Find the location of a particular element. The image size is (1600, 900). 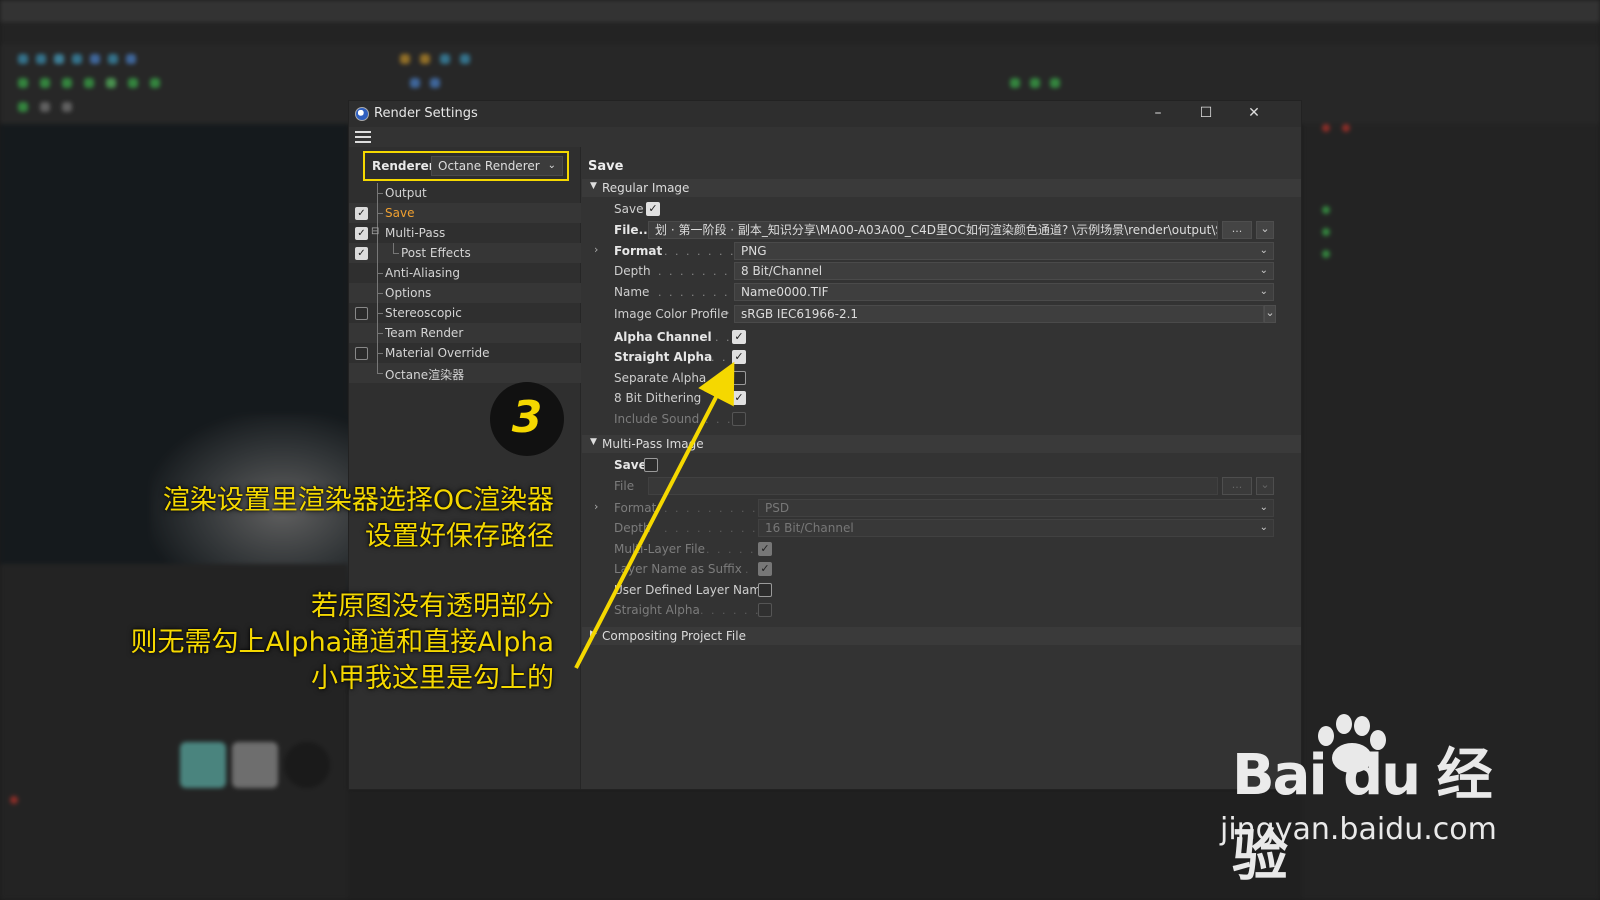

tree-item-anti-aliasing: Anti-Aliasing is located at coordinates (465, 273).